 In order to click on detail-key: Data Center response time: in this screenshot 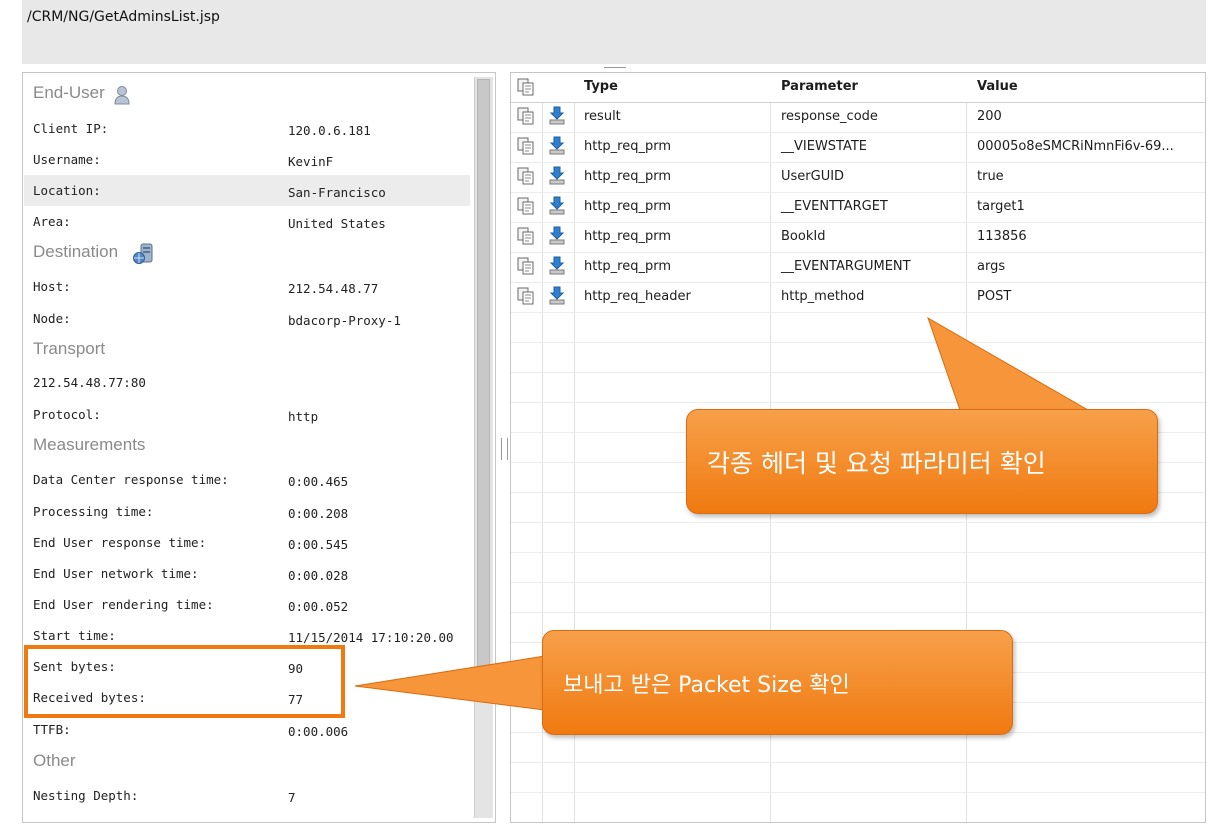, I will do `click(131, 479)`.